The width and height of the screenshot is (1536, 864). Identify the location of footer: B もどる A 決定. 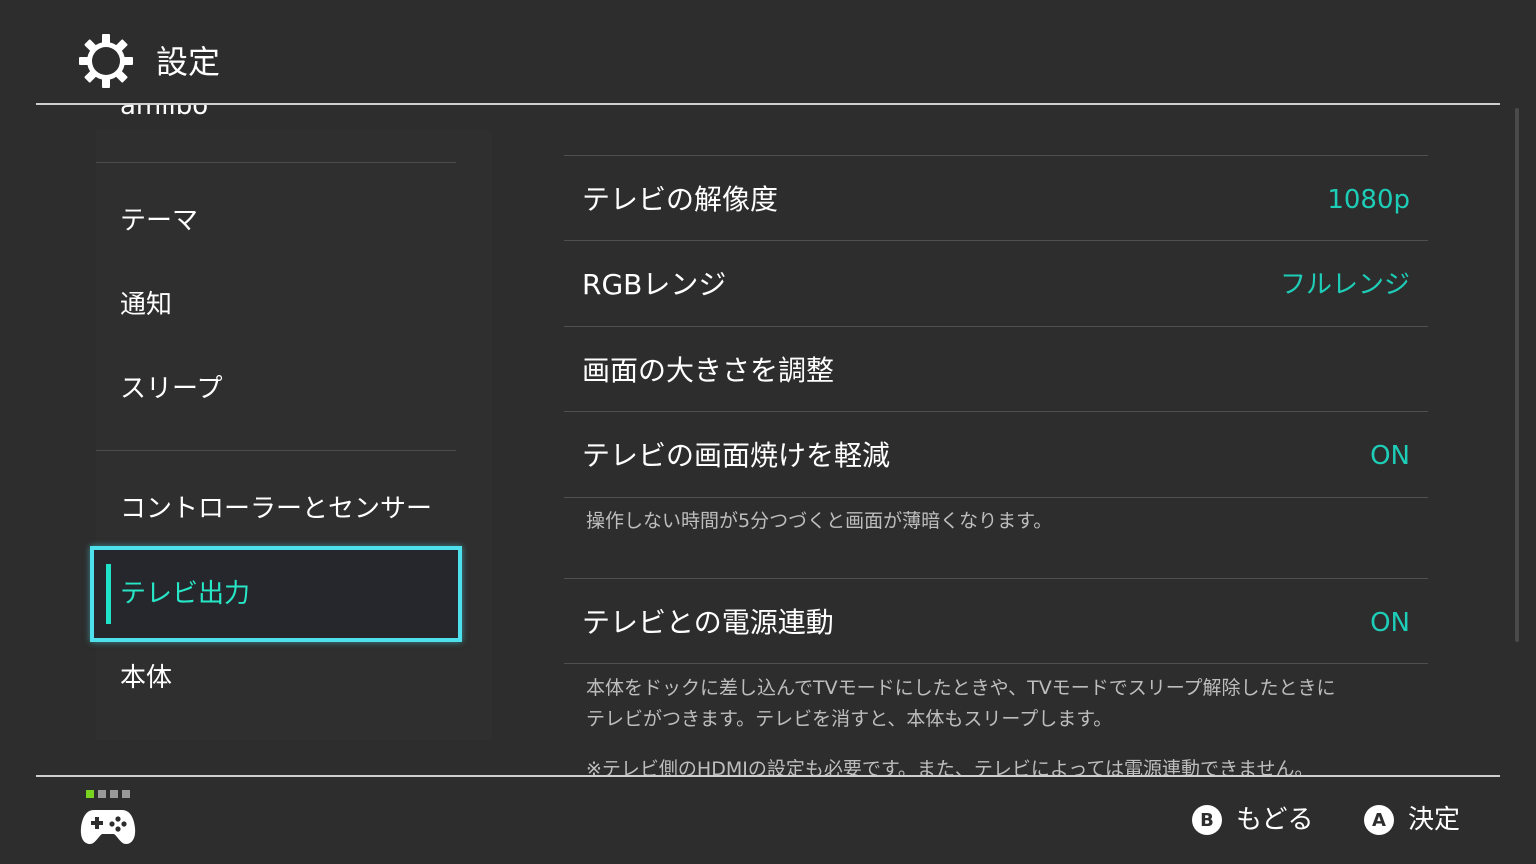
(768, 820).